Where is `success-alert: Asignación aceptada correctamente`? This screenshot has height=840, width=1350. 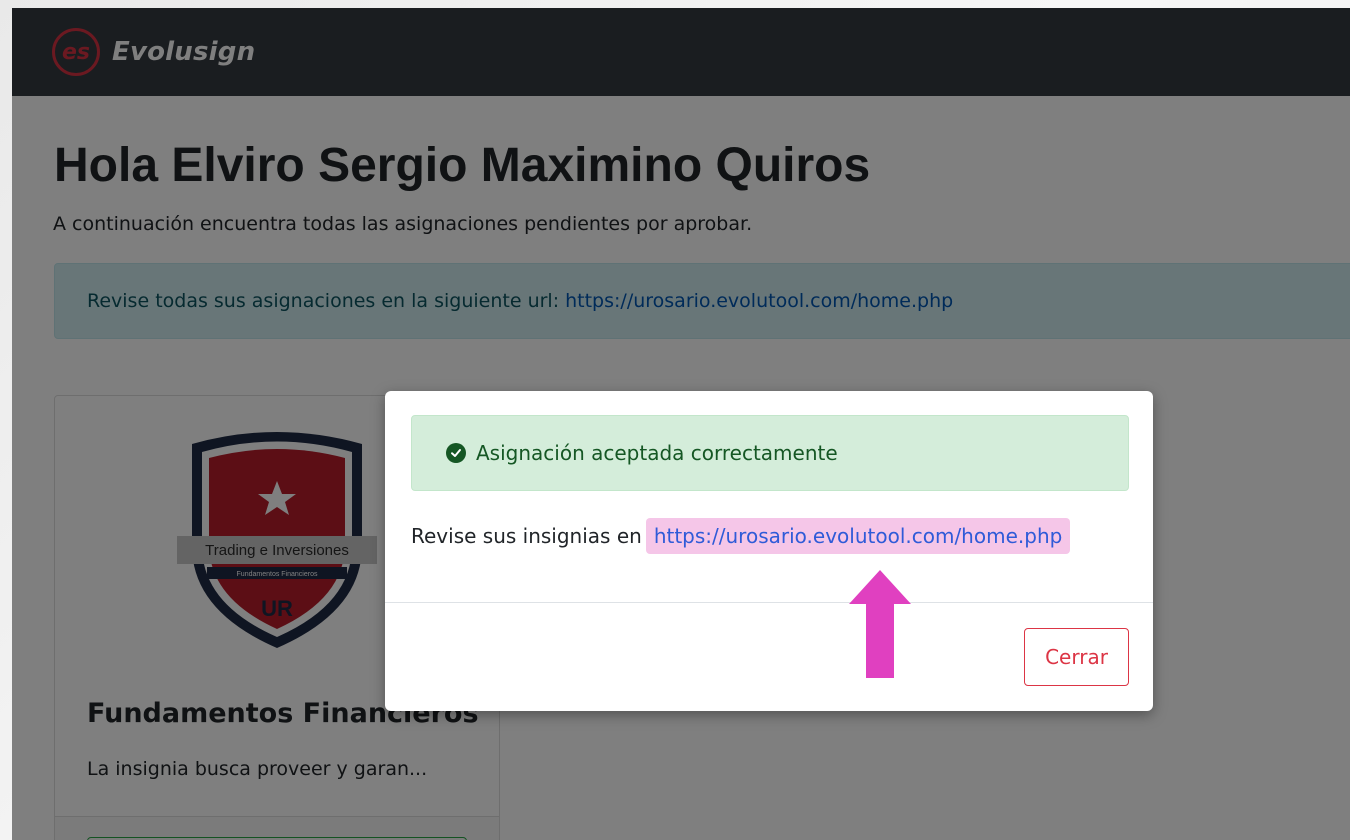
success-alert: Asignación aceptada correctamente is located at coordinates (770, 453).